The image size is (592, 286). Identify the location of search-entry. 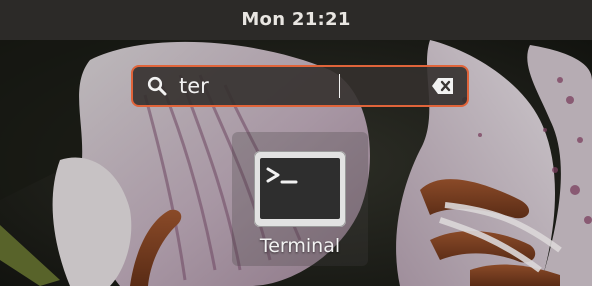
(300, 86).